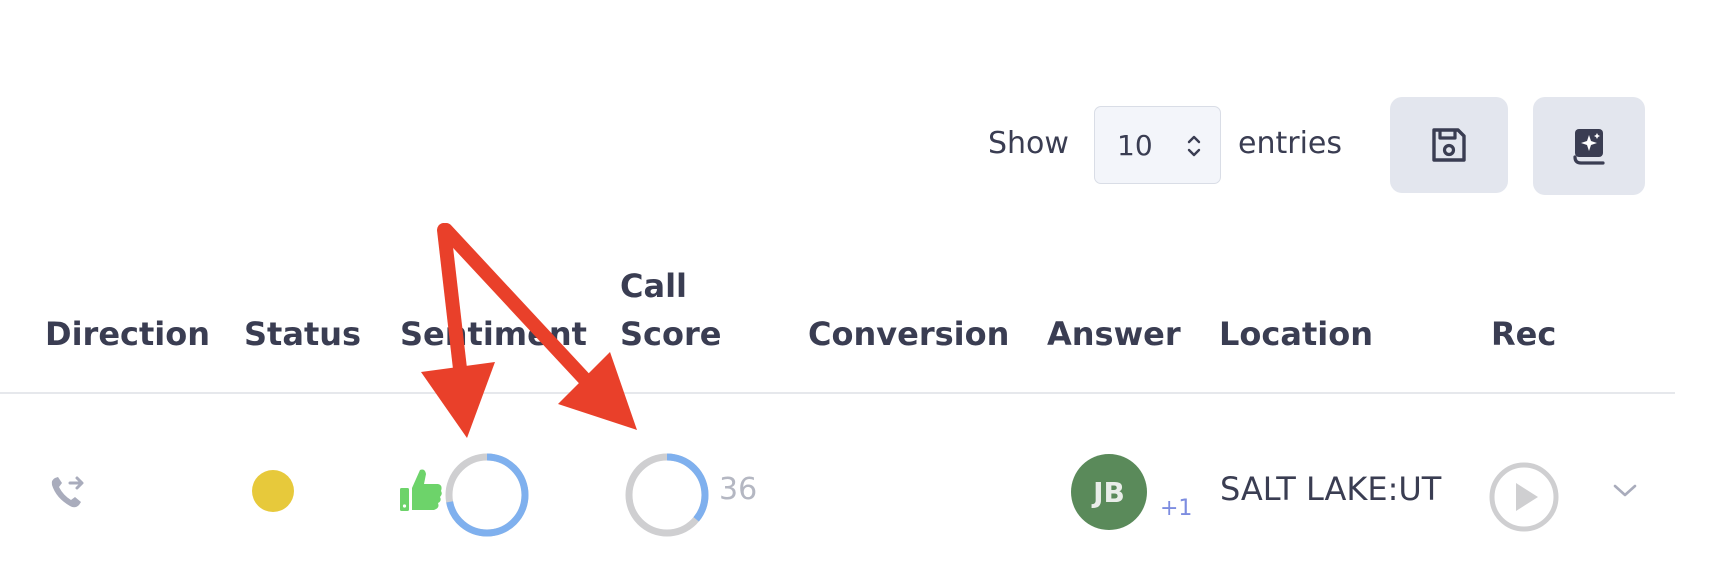 This screenshot has width=1734, height=582. Describe the element at coordinates (1290, 143) in the screenshot. I see `entries-label: entries` at that location.